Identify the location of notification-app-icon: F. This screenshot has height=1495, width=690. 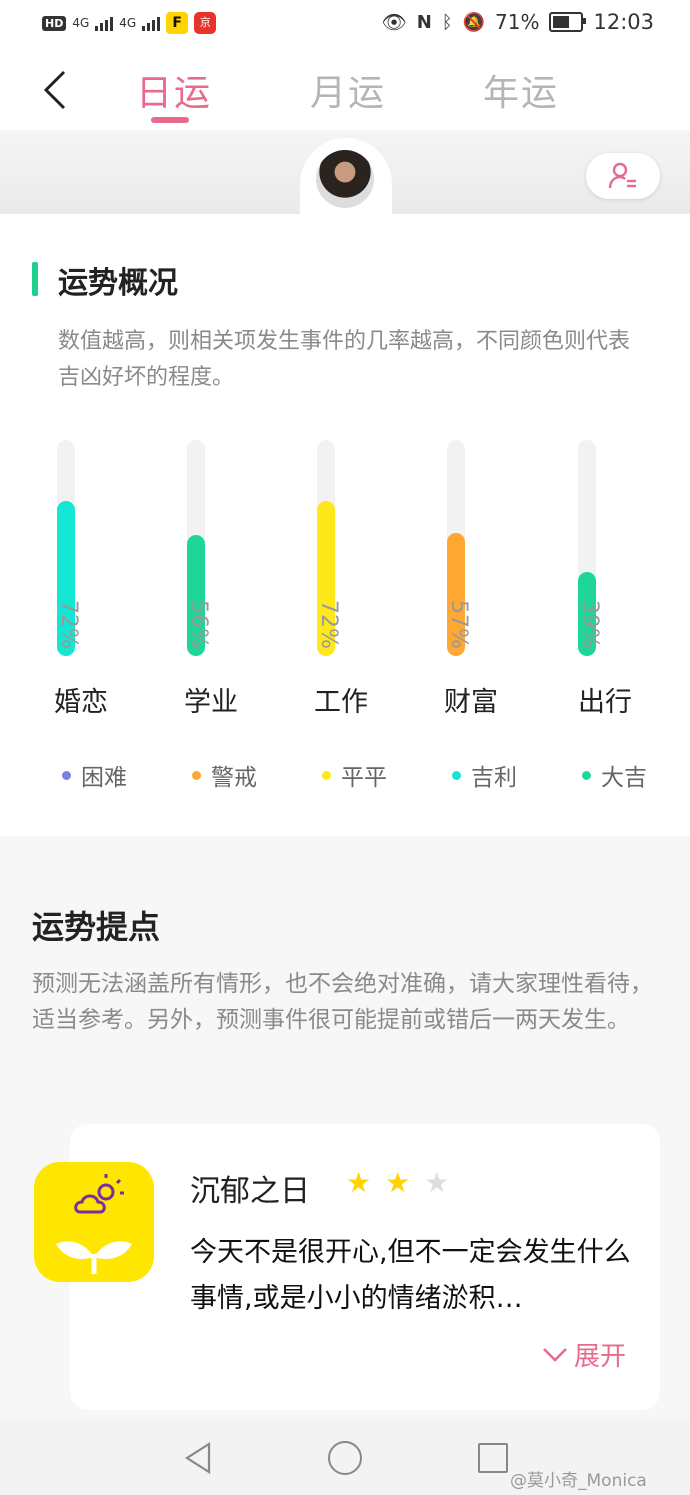
(177, 23).